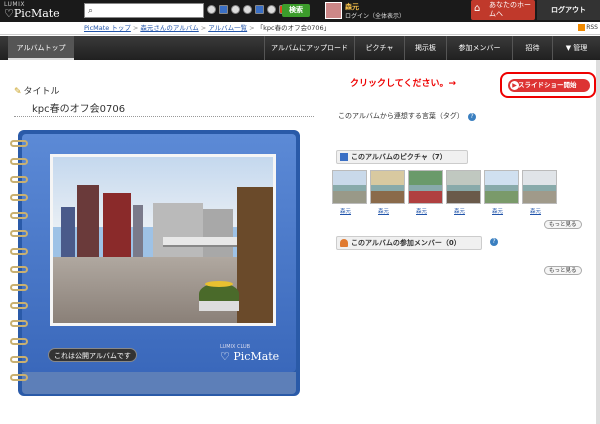 The width and height of the screenshot is (600, 424). What do you see at coordinates (41, 92) in the screenshot?
I see `title-label-text: タイトル` at bounding box center [41, 92].